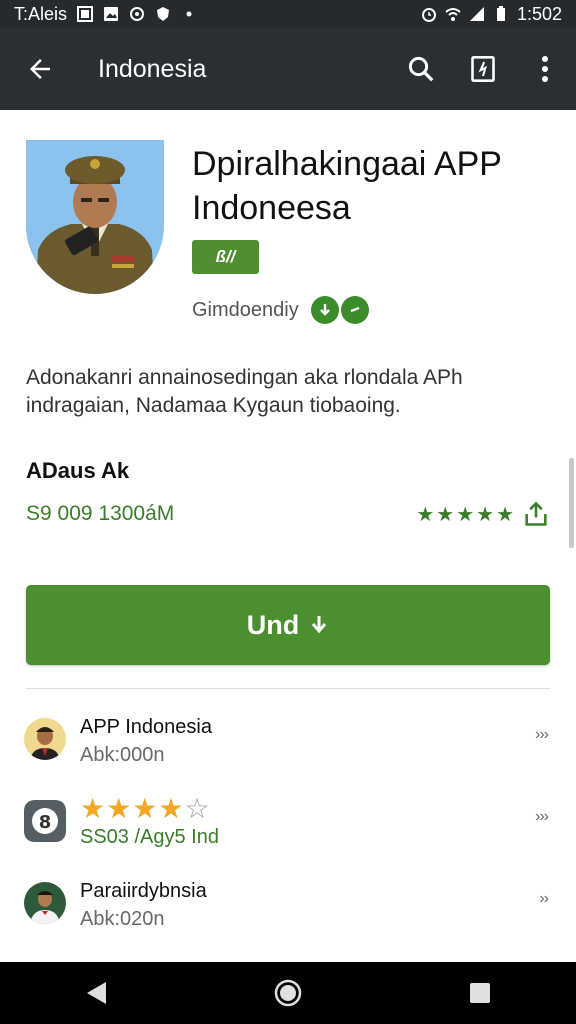 The height and width of the screenshot is (1024, 576). What do you see at coordinates (149, 837) in the screenshot?
I see `list-item-subtitle: SS03 /Agy5 Ind` at bounding box center [149, 837].